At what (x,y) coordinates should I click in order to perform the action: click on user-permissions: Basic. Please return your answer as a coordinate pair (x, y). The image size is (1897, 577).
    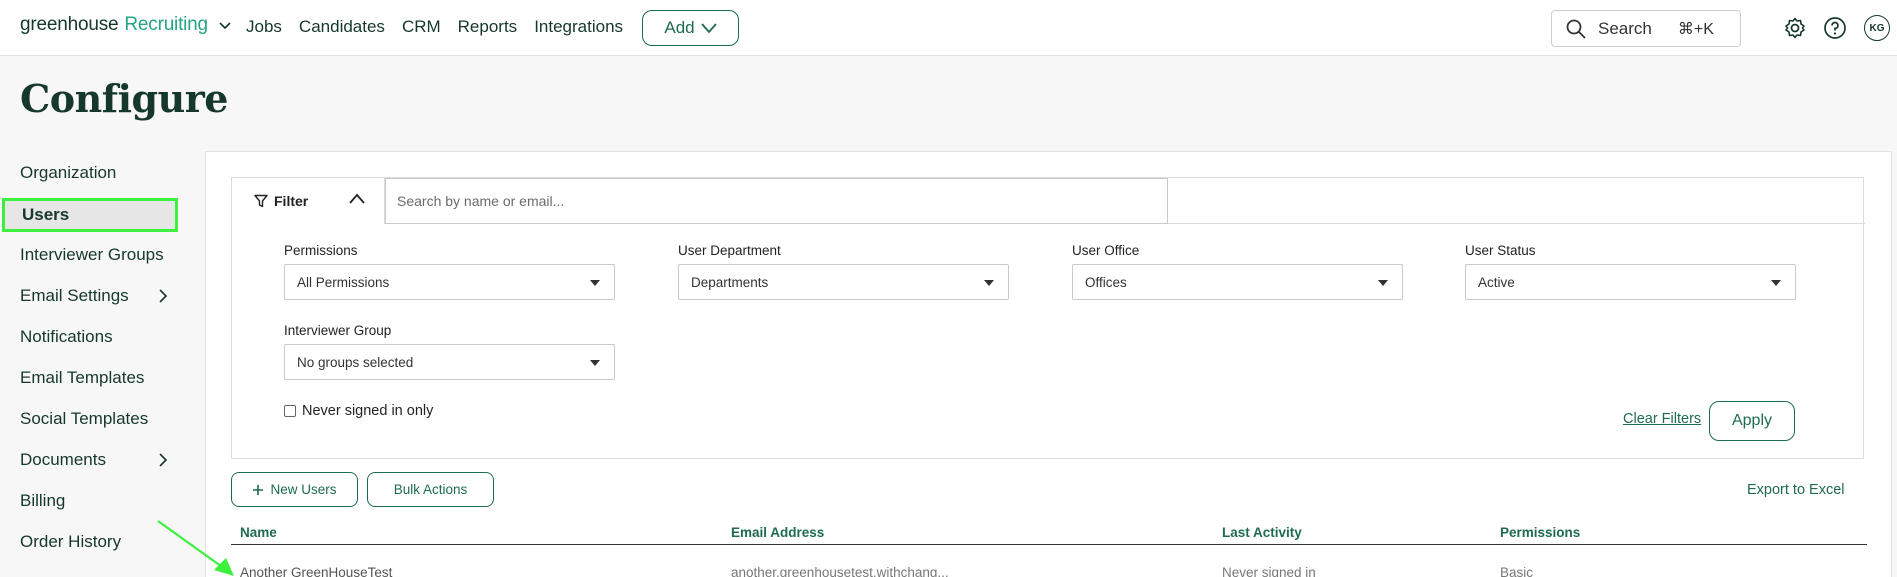
    Looking at the image, I should click on (1517, 571).